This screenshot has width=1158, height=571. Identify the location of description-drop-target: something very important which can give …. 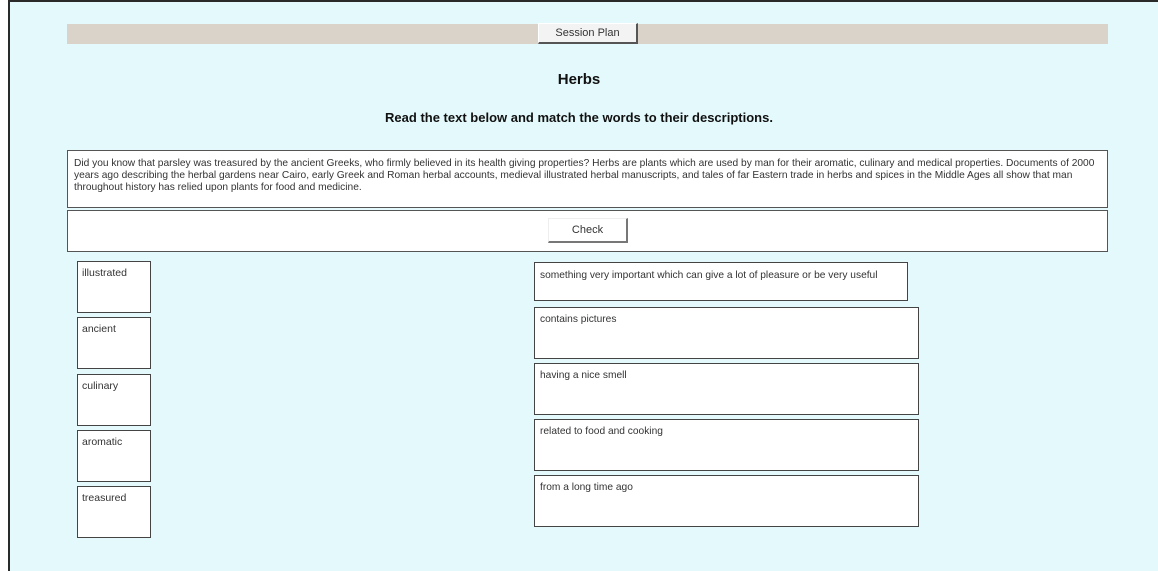
(721, 281).